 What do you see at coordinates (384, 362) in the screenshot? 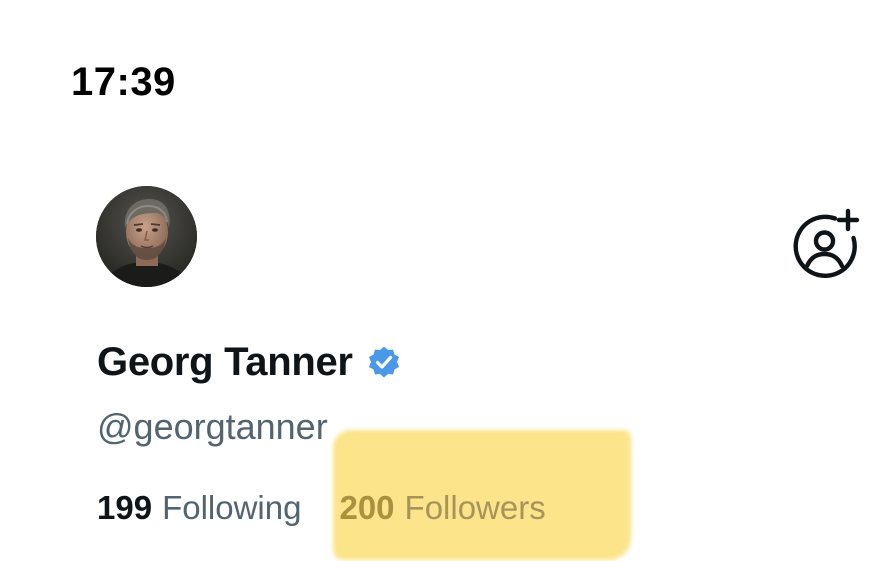
I see `verified-badge-icon` at bounding box center [384, 362].